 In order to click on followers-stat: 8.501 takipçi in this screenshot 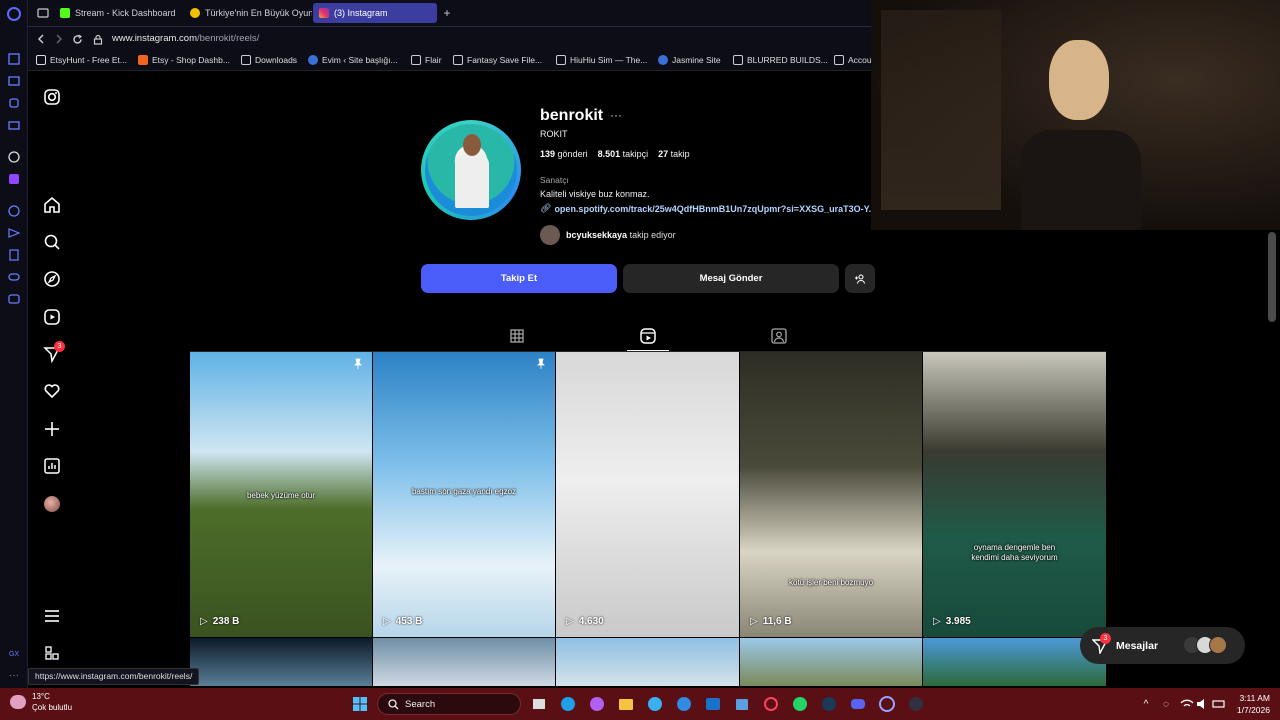, I will do `click(623, 154)`.